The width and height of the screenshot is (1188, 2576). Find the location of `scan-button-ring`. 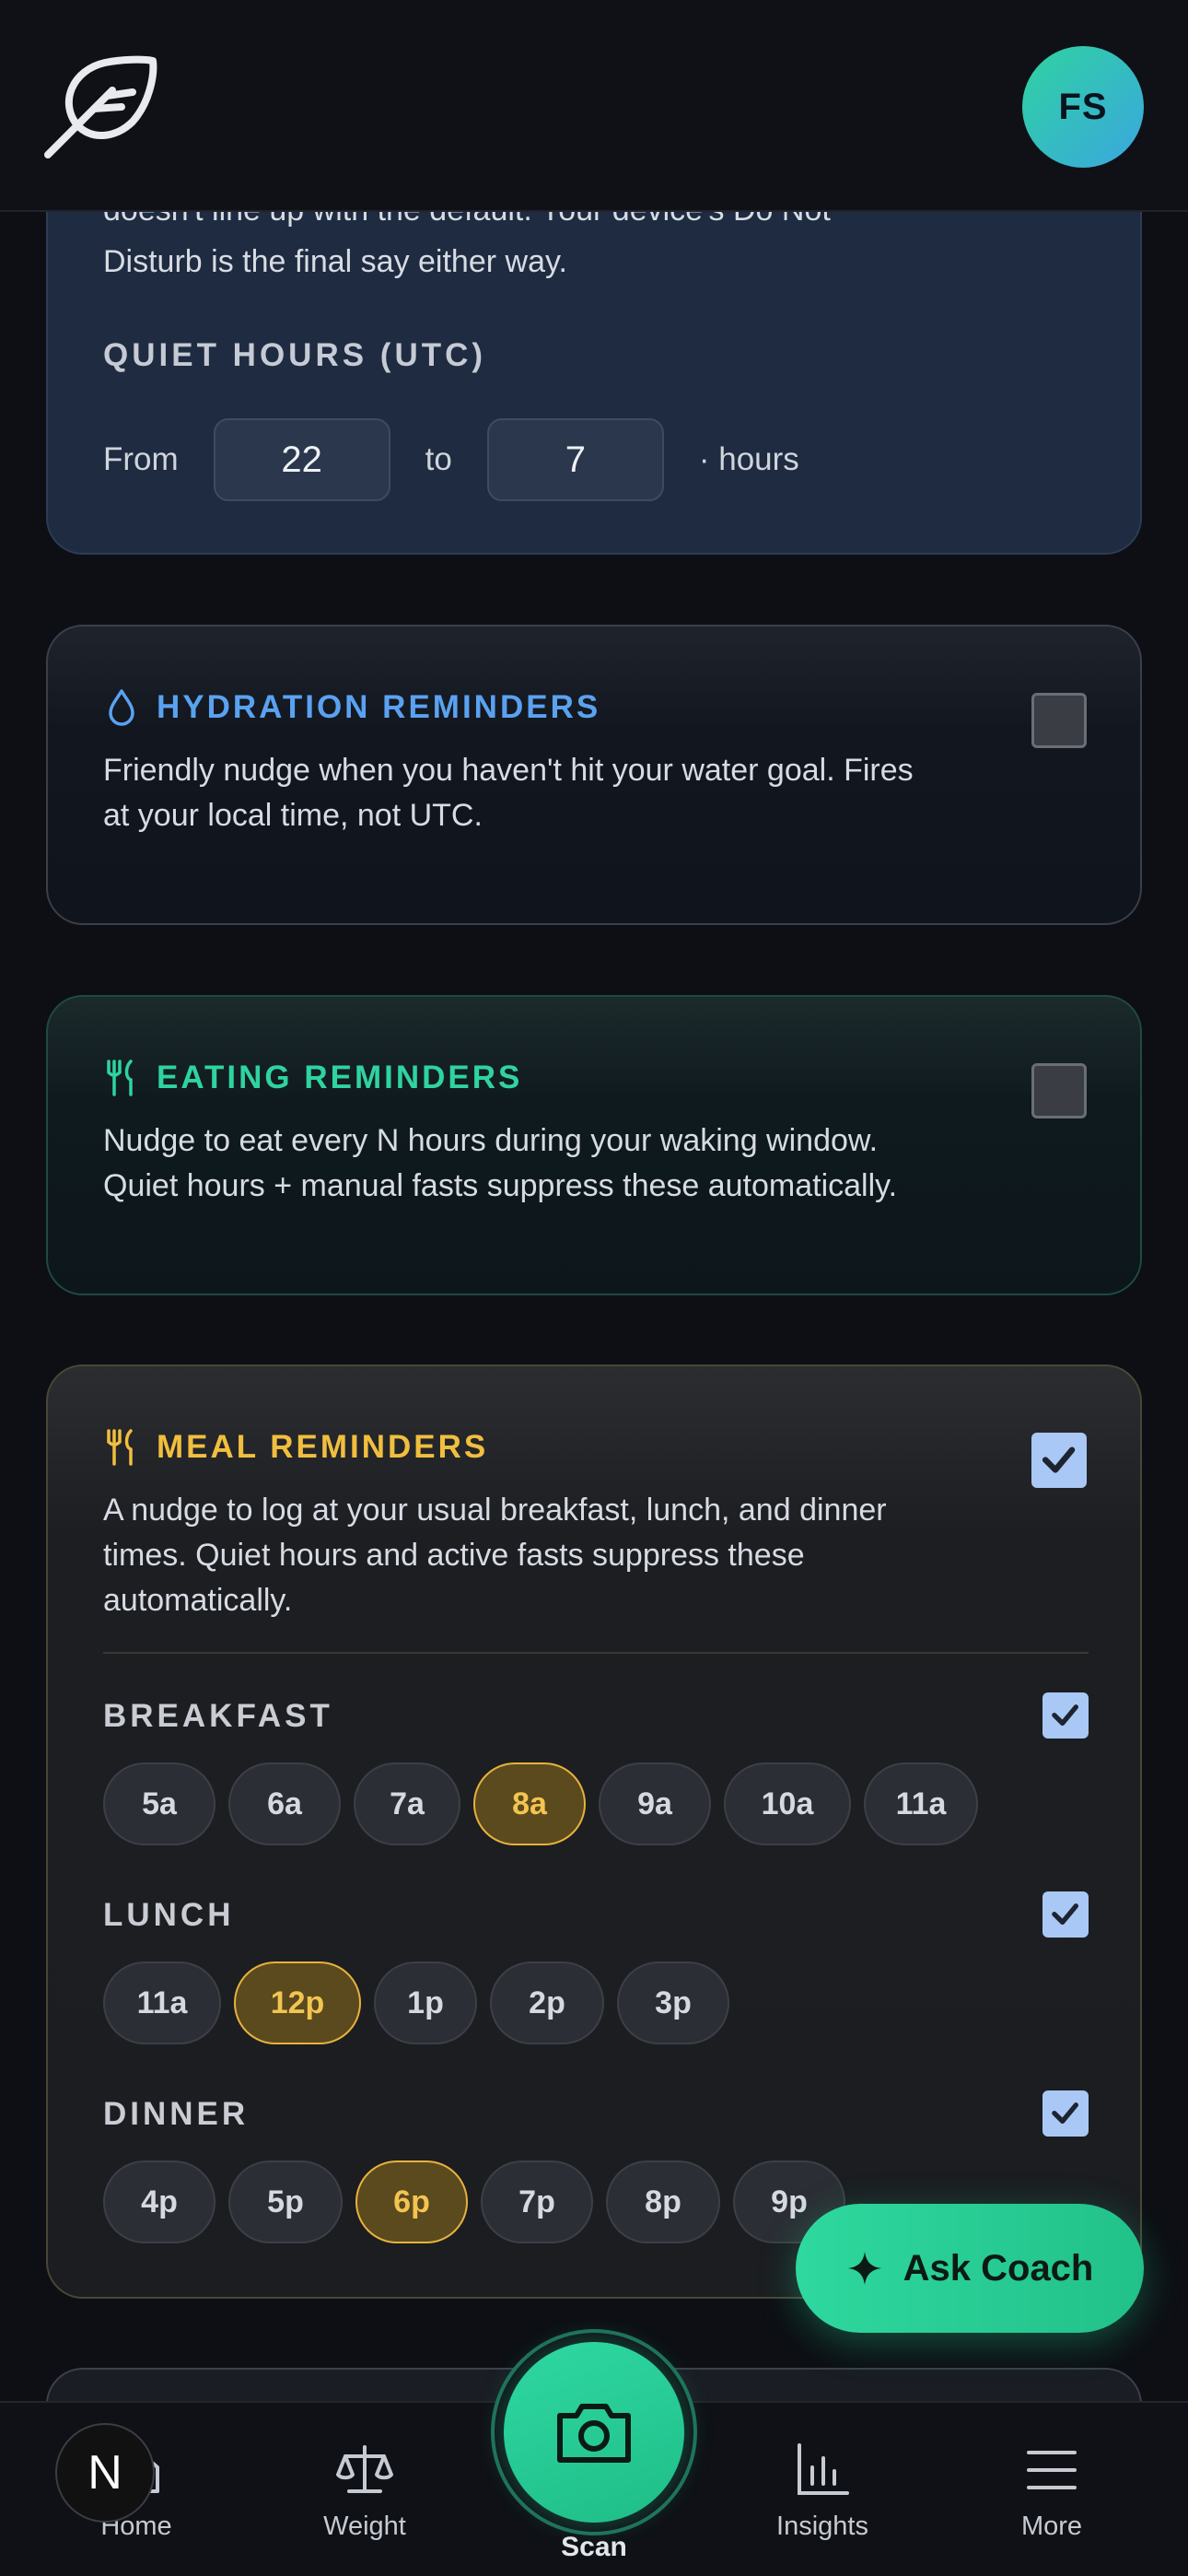

scan-button-ring is located at coordinates (594, 2432).